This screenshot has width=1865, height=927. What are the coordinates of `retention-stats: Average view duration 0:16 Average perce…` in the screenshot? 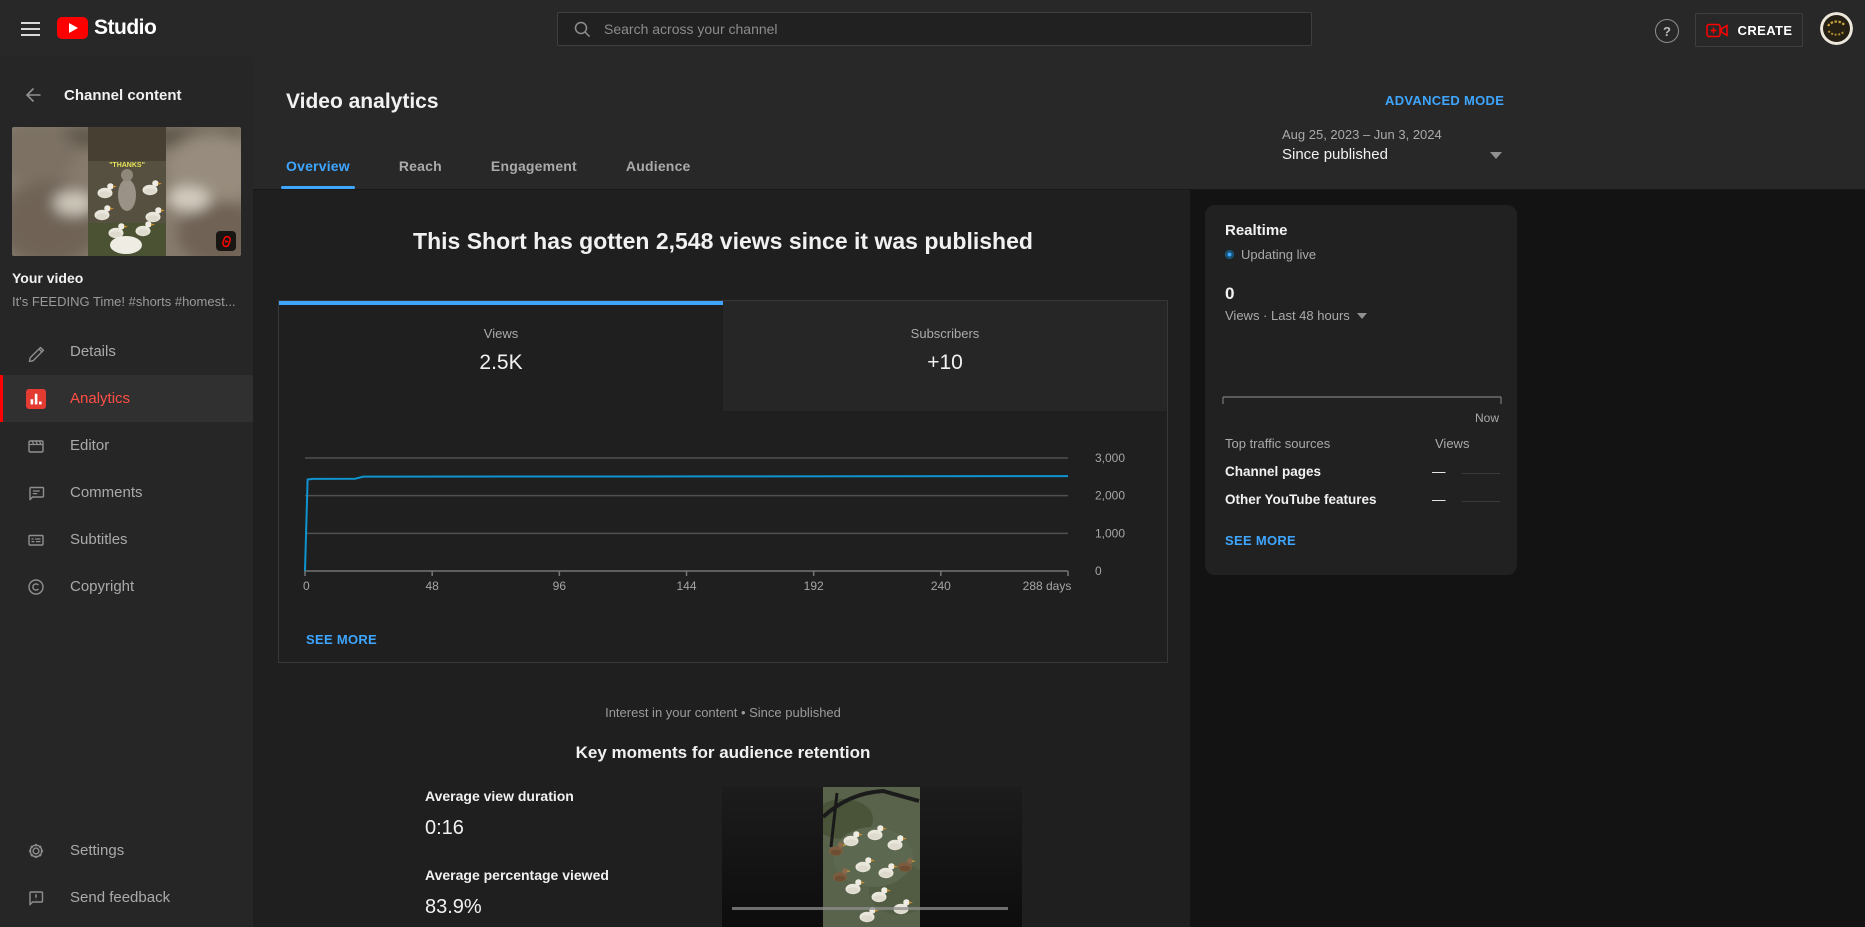 It's located at (517, 853).